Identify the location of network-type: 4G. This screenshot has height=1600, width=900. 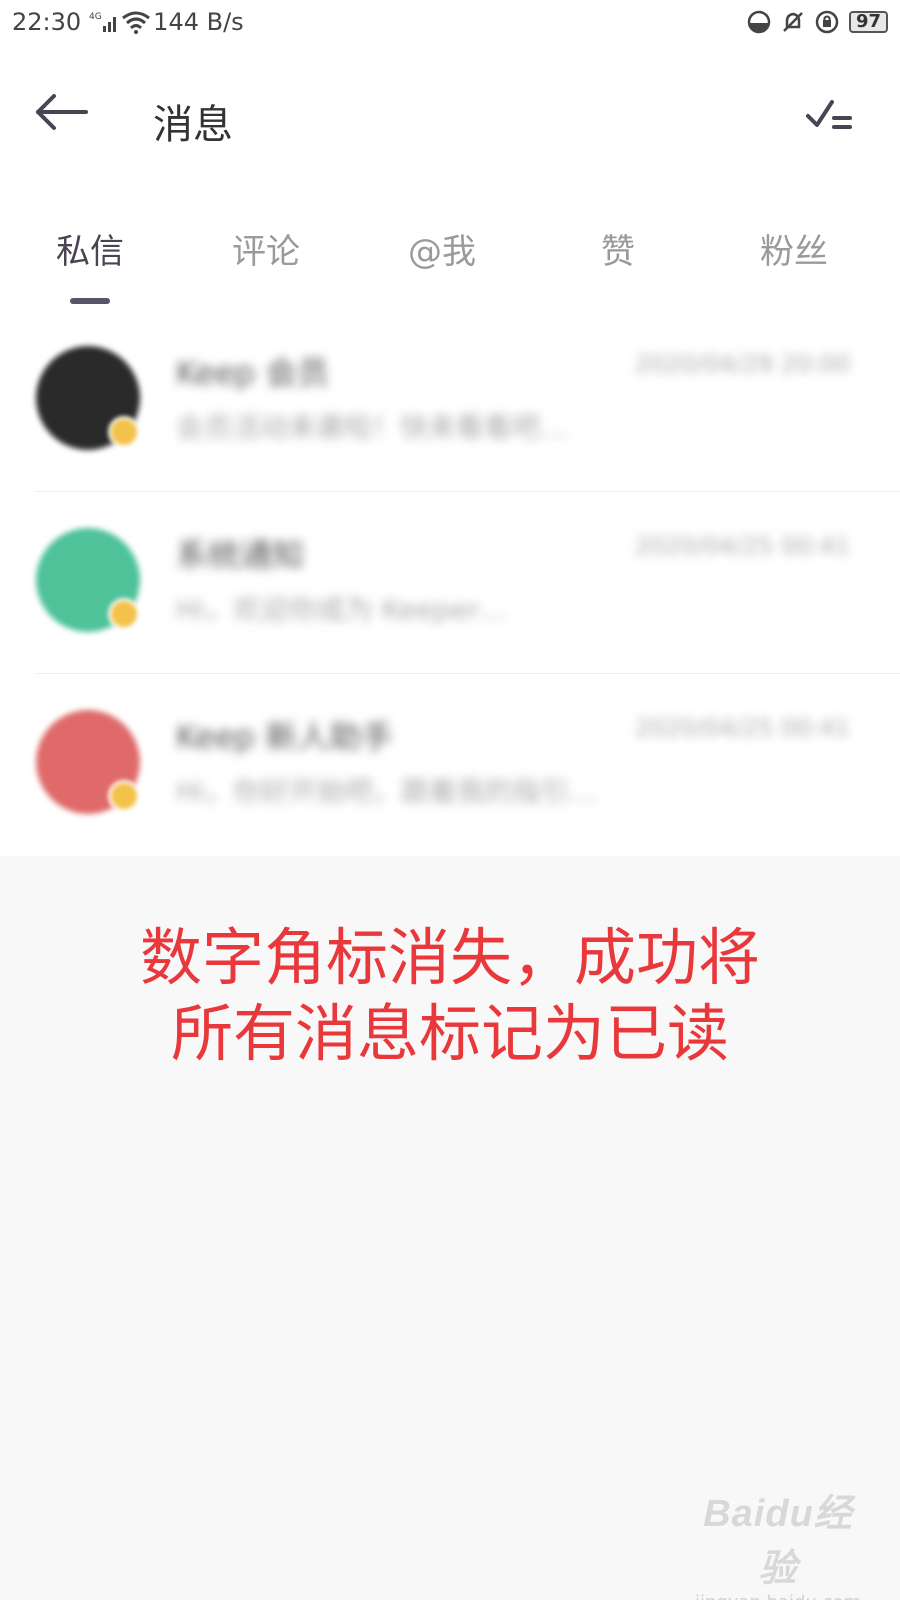
(95, 17).